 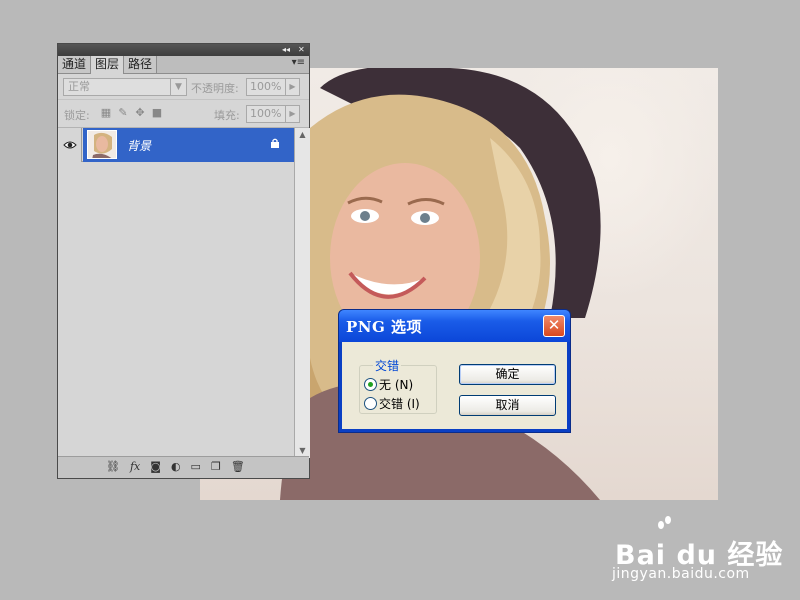 I want to click on png-options-dialog: PNG 选项 ✕ 交错 无 (N) 交错 (I) 确定 取消, so click(x=454, y=371).